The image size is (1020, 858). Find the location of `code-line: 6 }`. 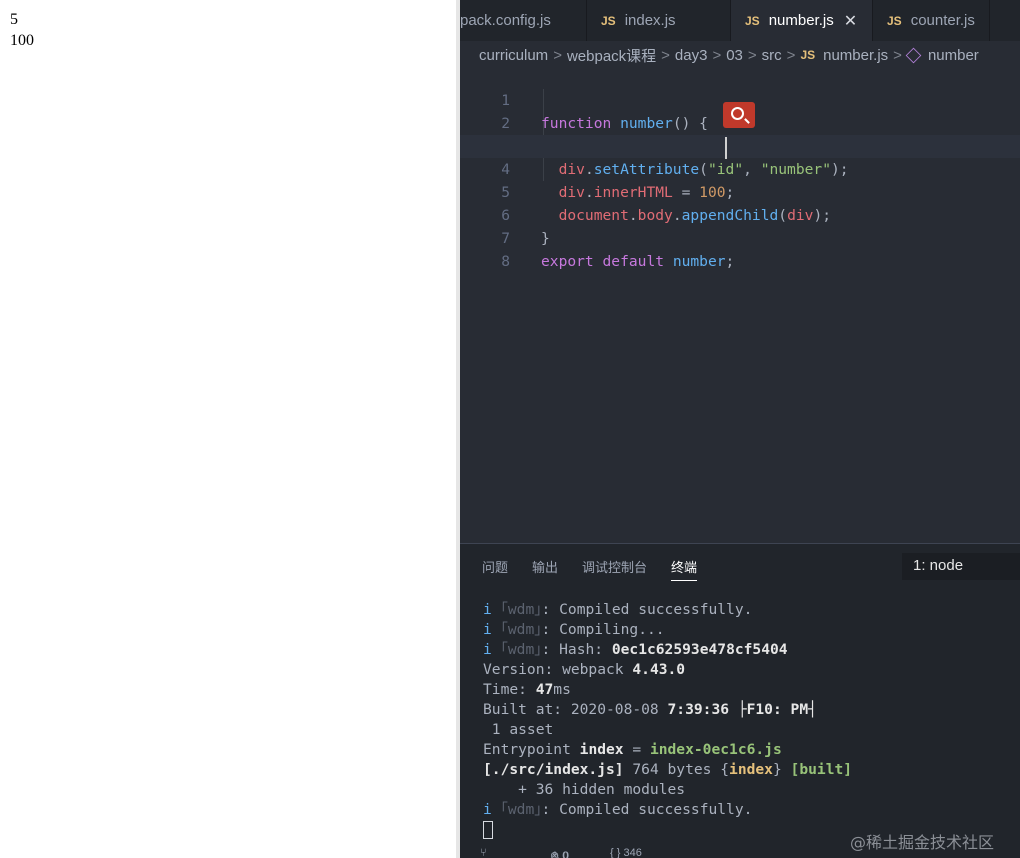

code-line: 6 } is located at coordinates (740, 214).